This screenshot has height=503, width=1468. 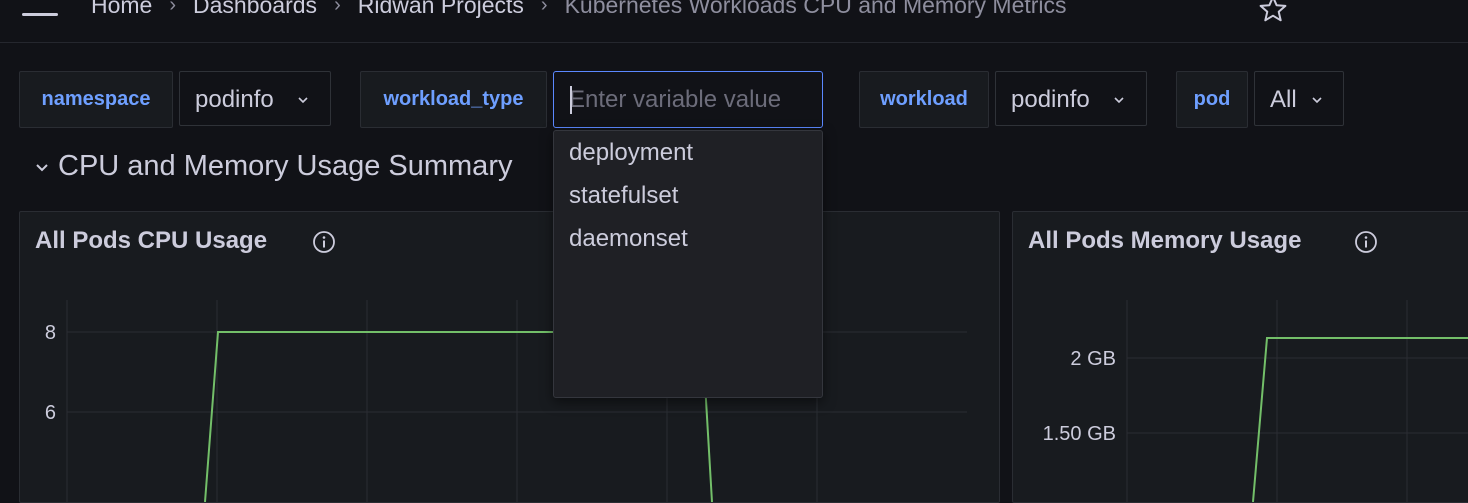 What do you see at coordinates (1165, 240) in the screenshot?
I see `panel-title: All Pods Memory Usage` at bounding box center [1165, 240].